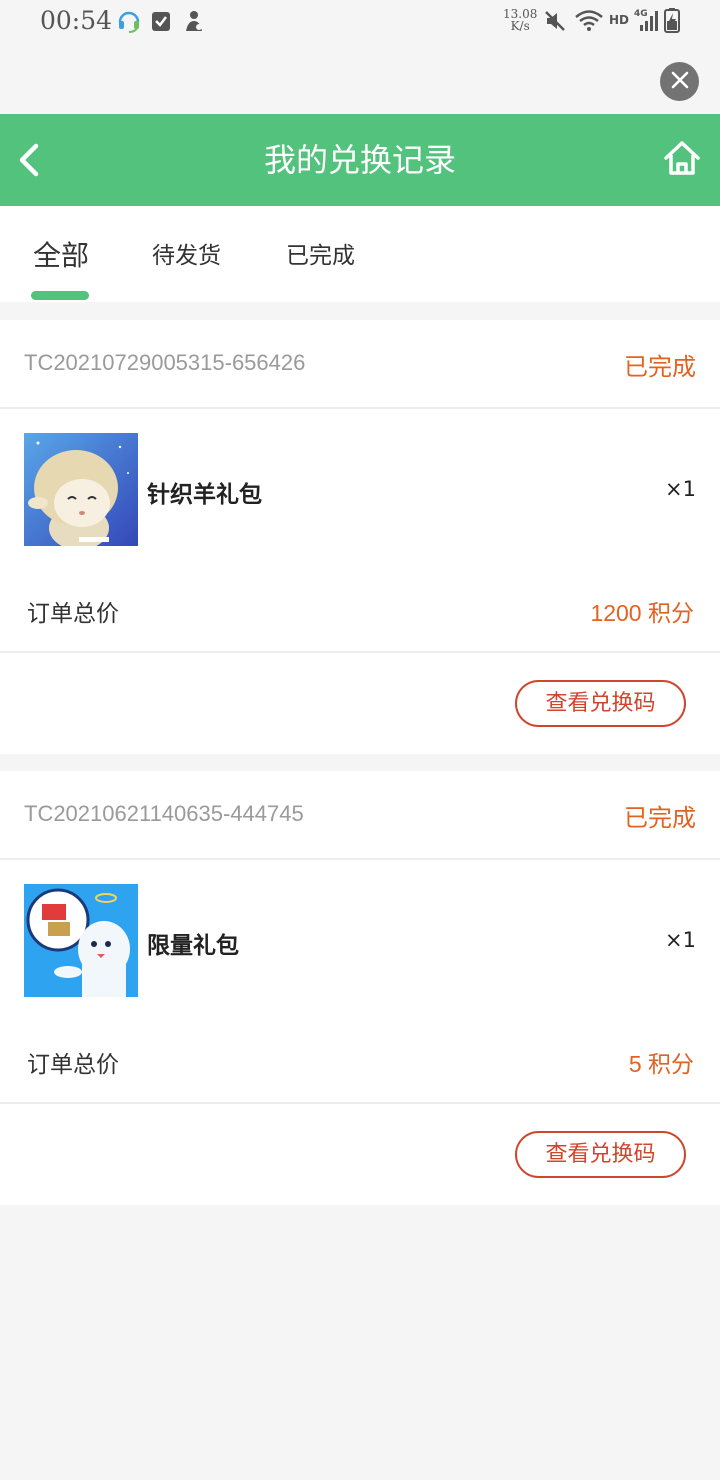 Image resolution: width=720 pixels, height=1480 pixels. Describe the element at coordinates (520, 26) in the screenshot. I see `speed-unit: K/s` at that location.